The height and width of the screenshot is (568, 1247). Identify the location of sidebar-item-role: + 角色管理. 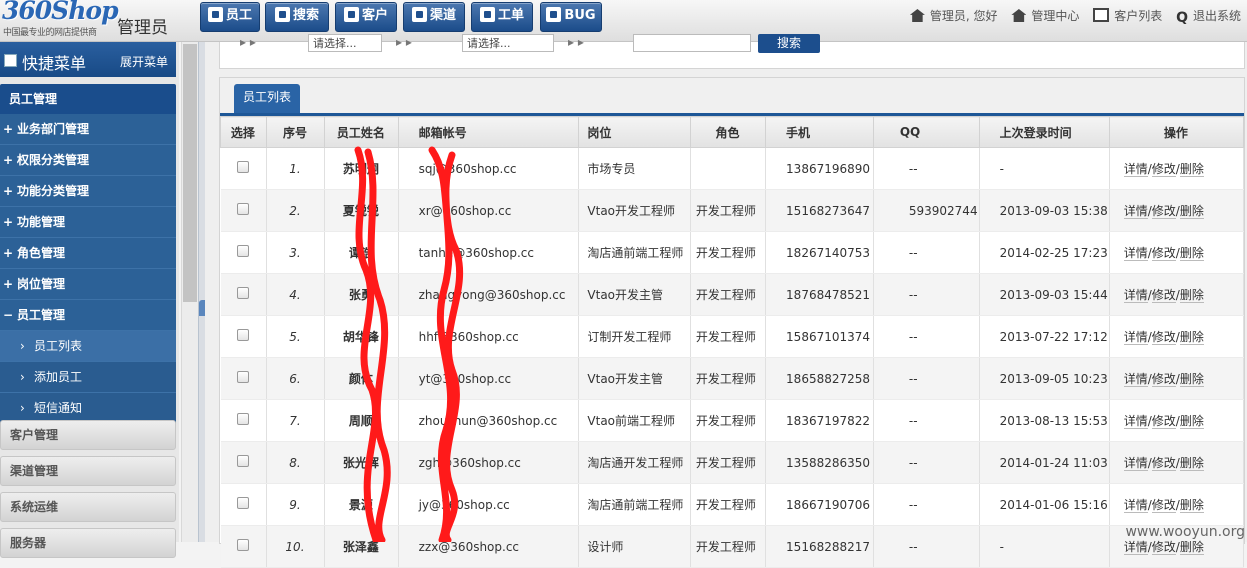
(88, 253).